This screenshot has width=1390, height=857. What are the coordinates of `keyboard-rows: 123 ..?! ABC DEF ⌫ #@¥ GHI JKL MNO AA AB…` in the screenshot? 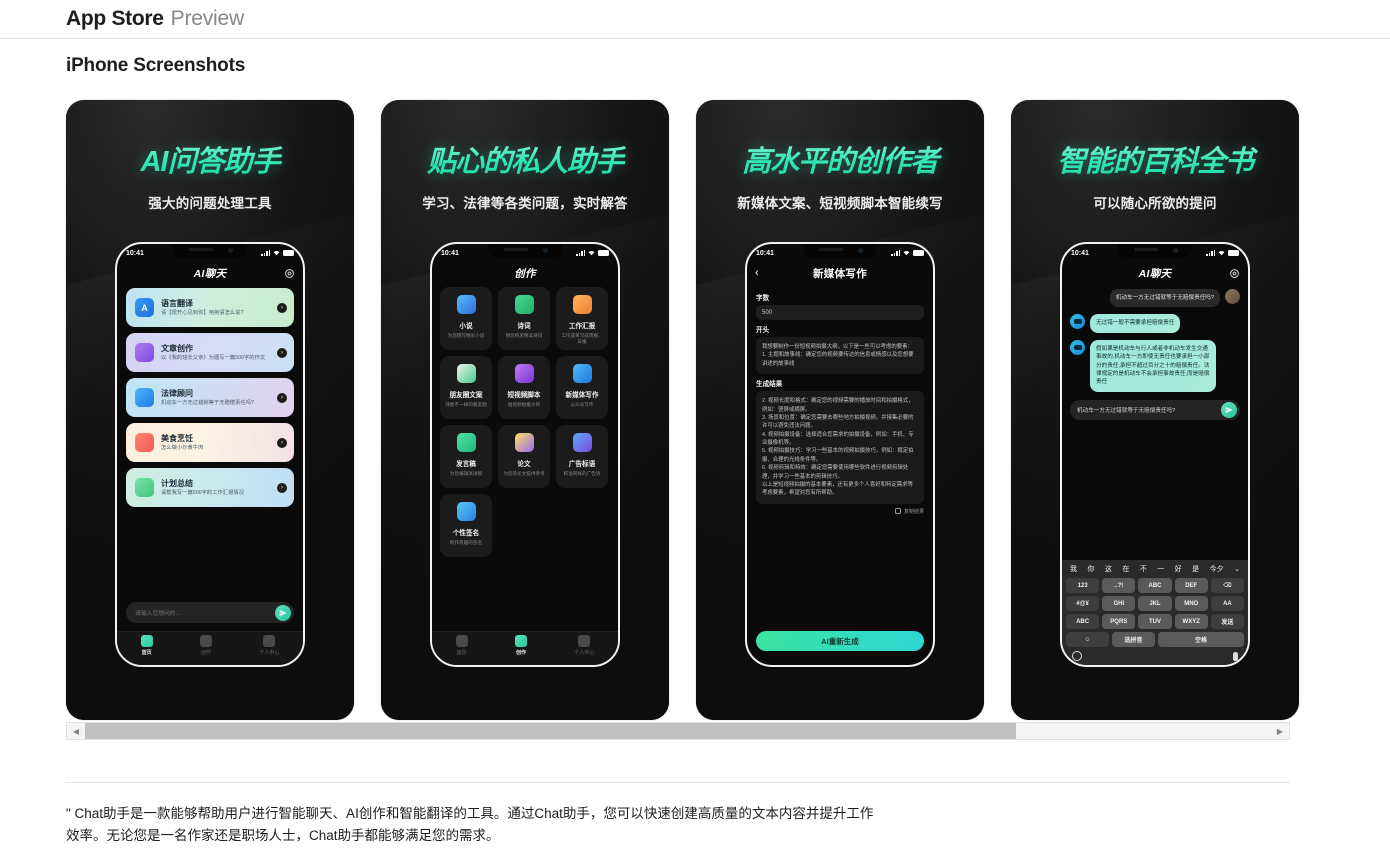 It's located at (1155, 612).